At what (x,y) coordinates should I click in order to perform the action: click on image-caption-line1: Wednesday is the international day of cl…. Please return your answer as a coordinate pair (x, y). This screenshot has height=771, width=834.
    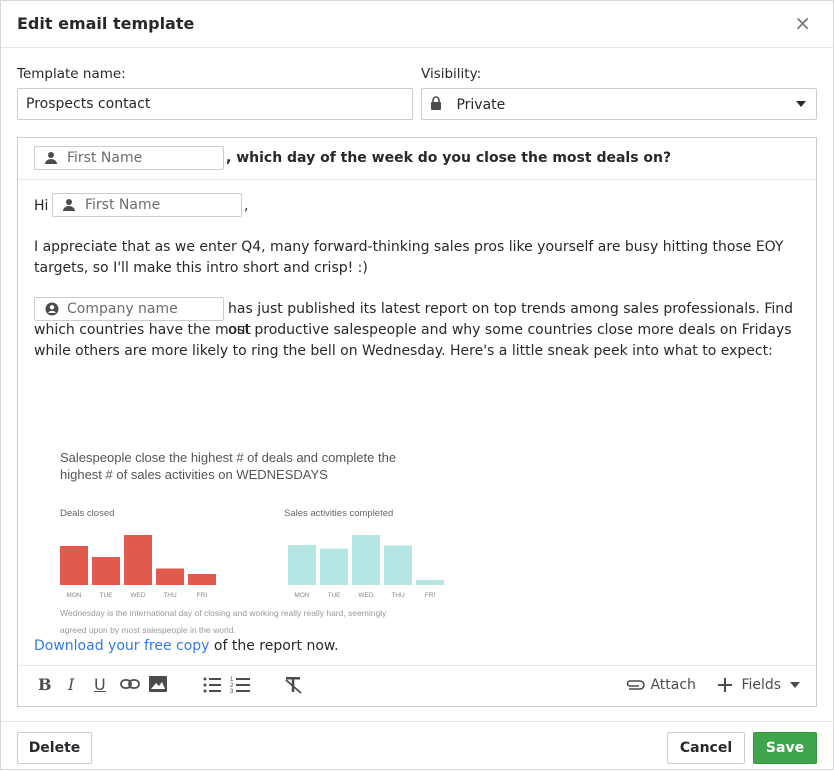
    Looking at the image, I should click on (223, 613).